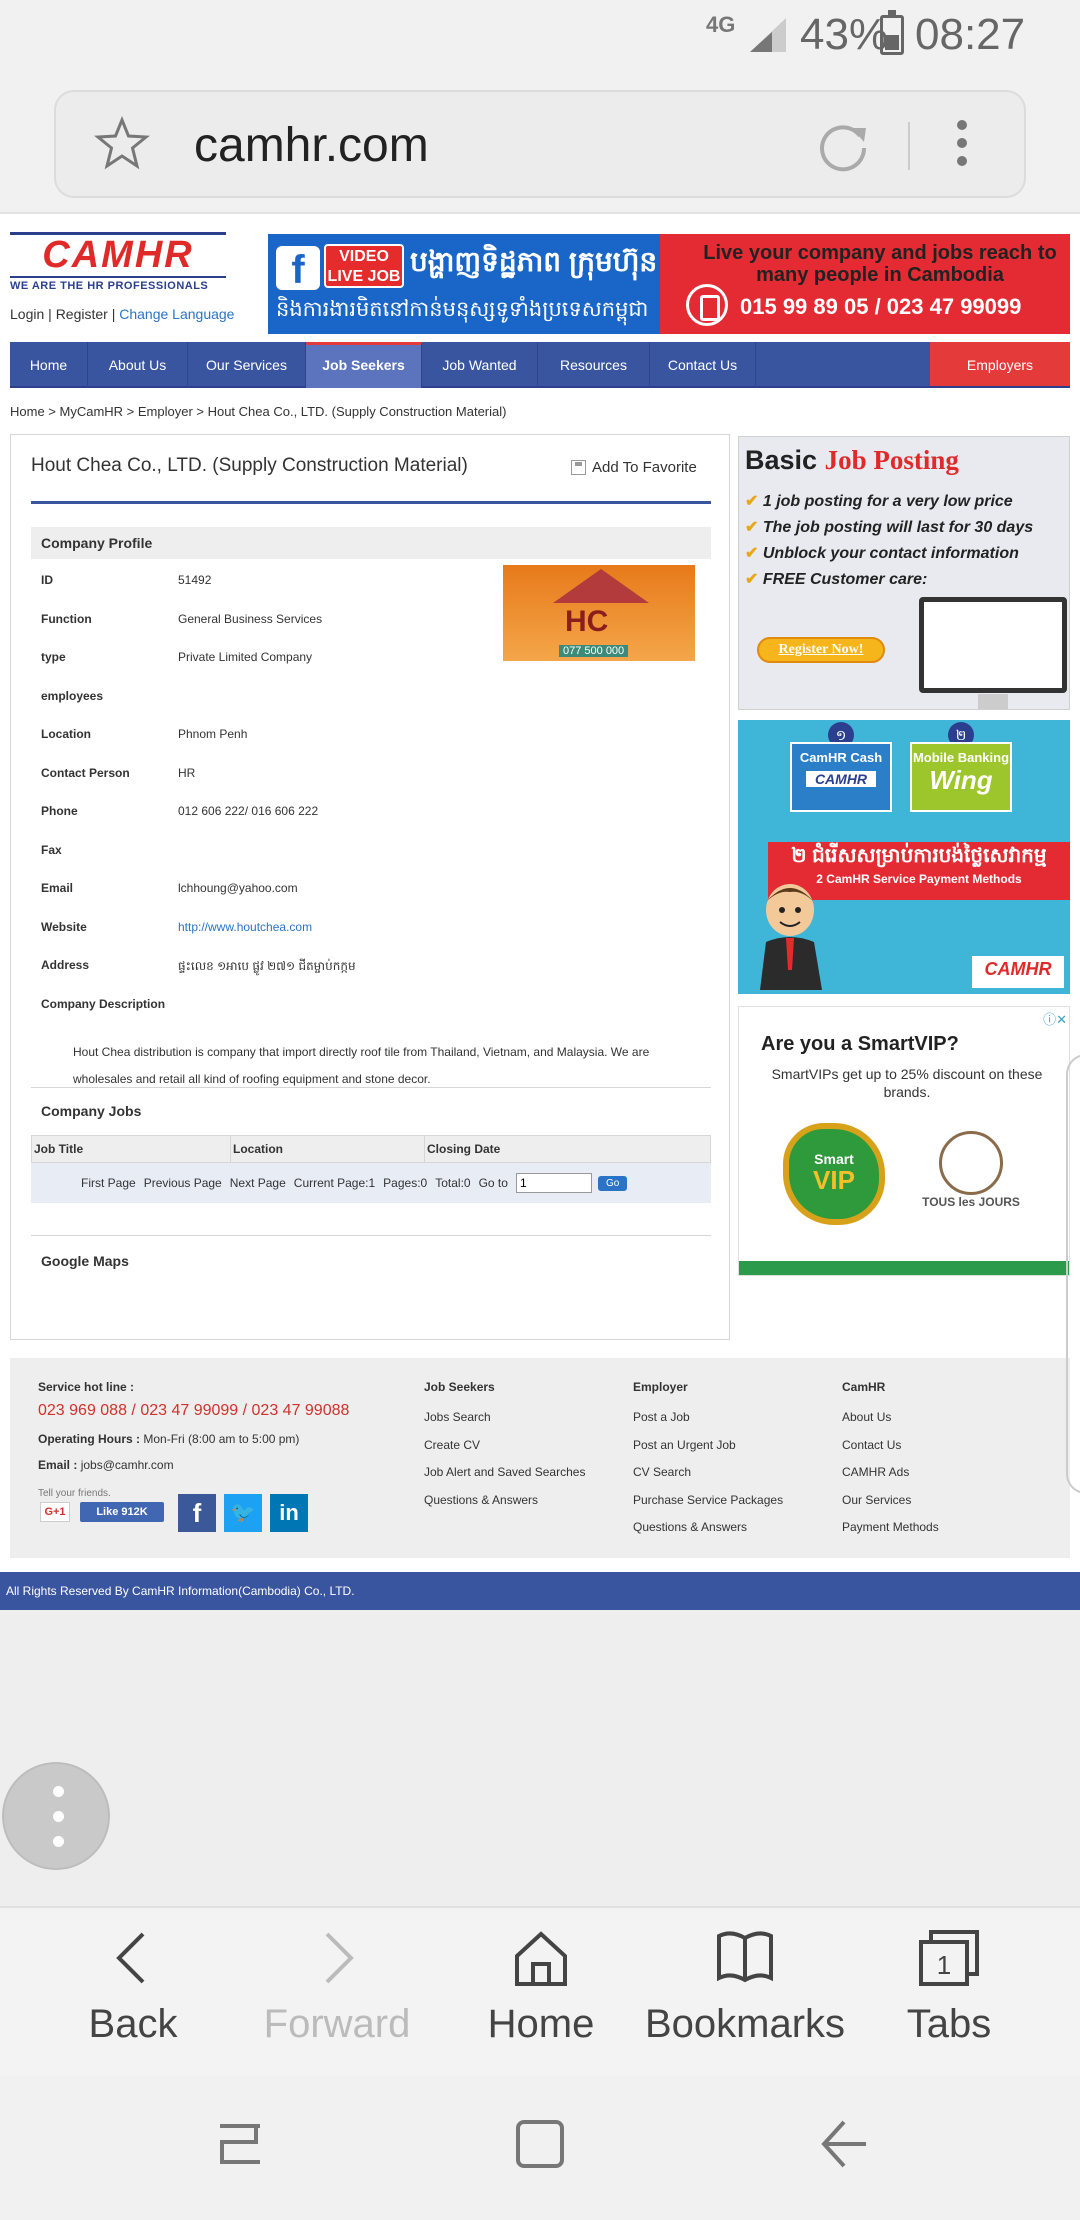 The image size is (1080, 2220). Describe the element at coordinates (594, 365) in the screenshot. I see `nav-resources: Resources` at that location.